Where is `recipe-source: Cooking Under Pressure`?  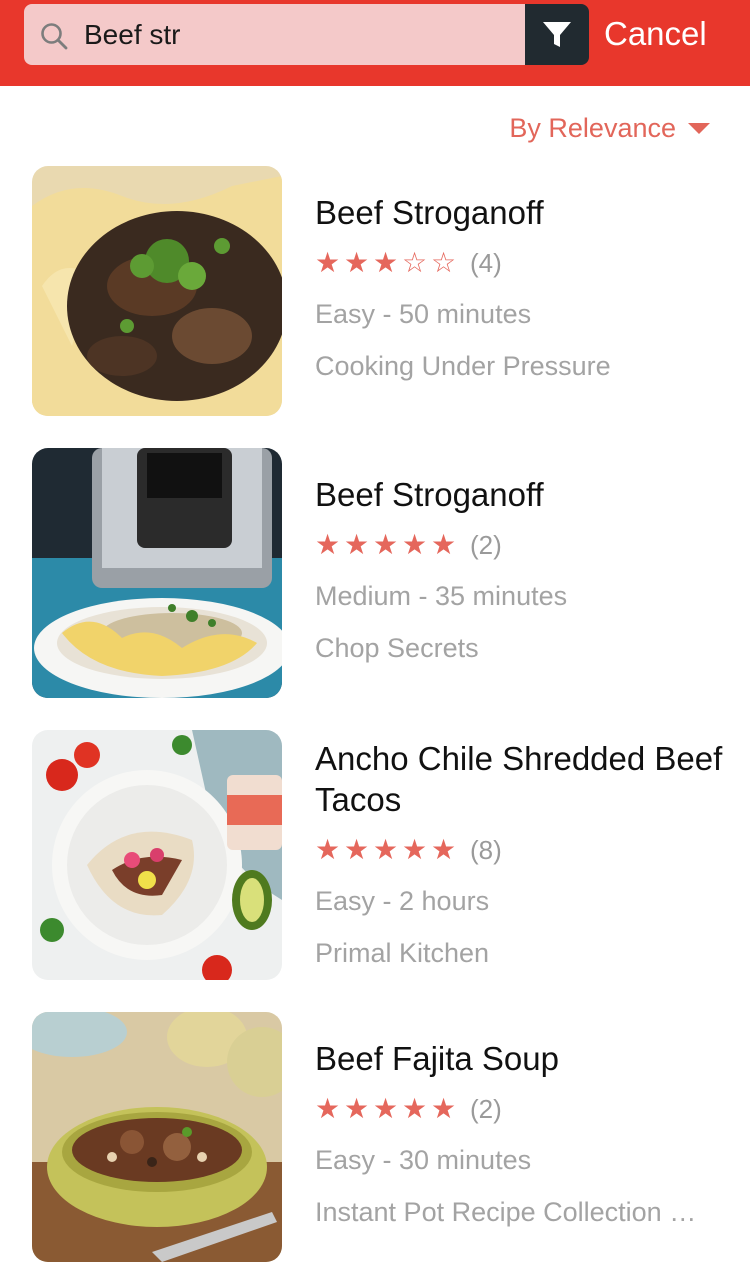 recipe-source: Cooking Under Pressure is located at coordinates (463, 366).